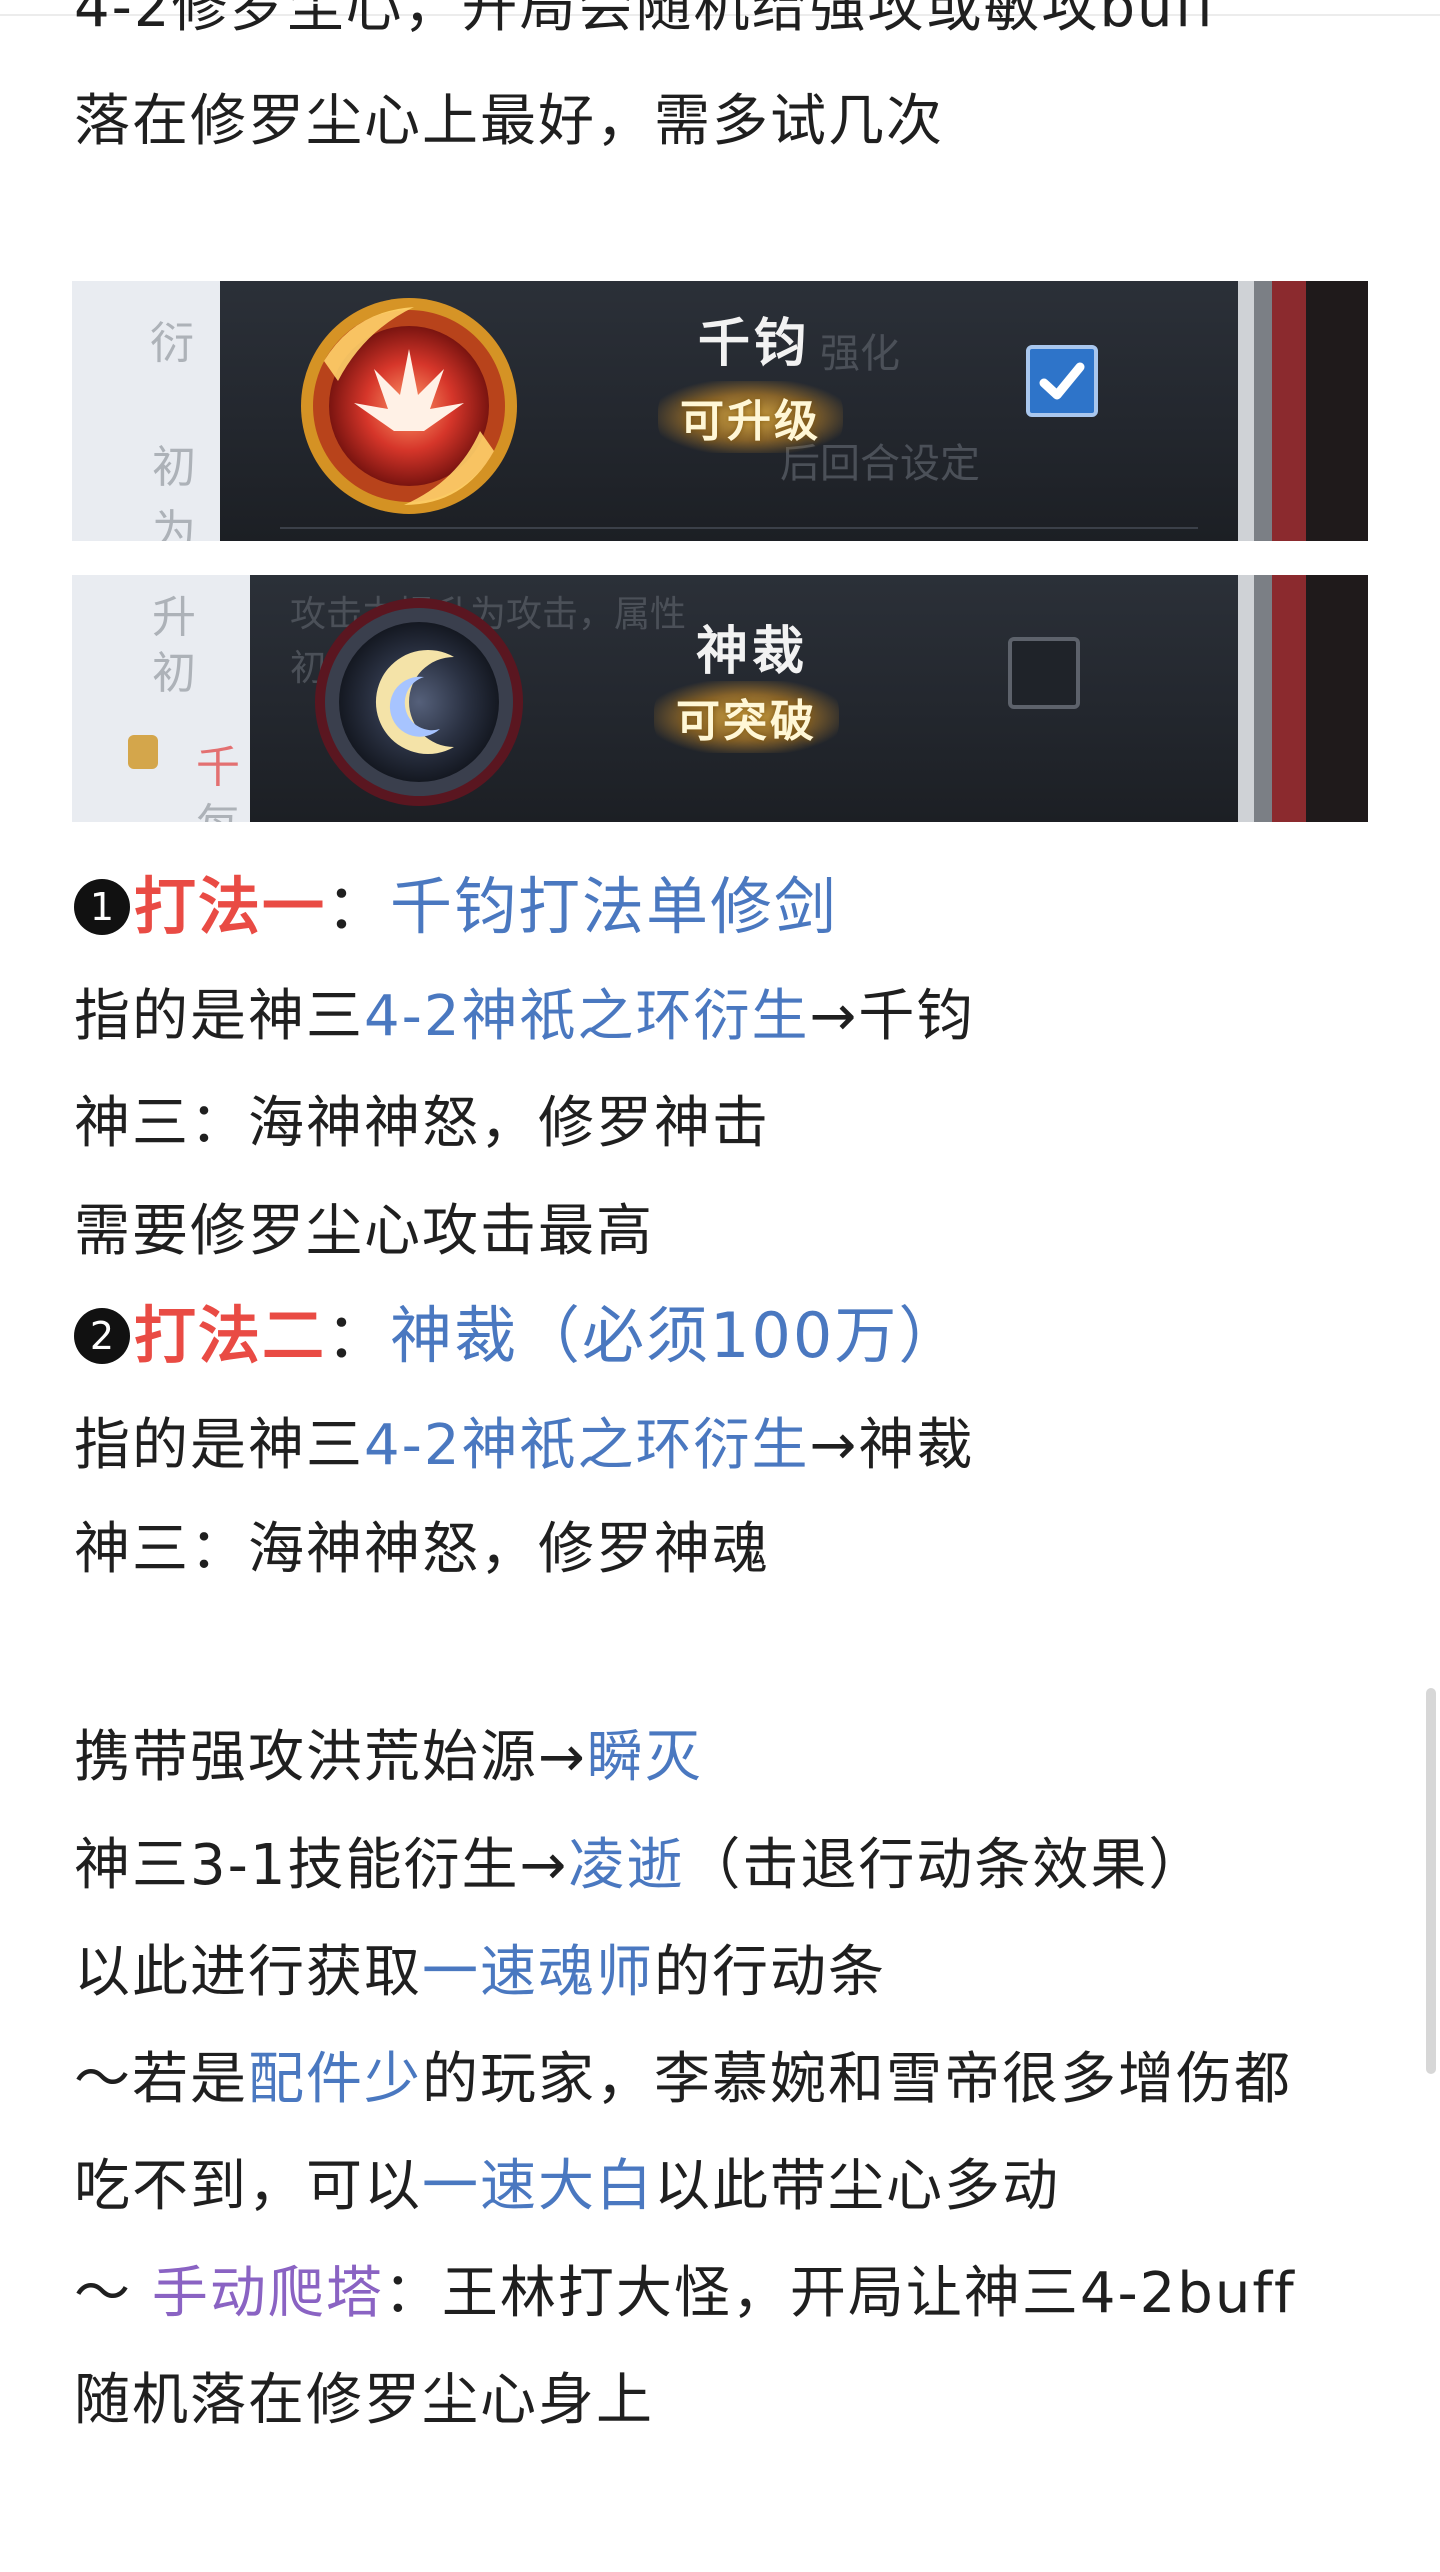 This screenshot has height=2572, width=1440. Describe the element at coordinates (218, 767) in the screenshot. I see `background-text: 千` at that location.